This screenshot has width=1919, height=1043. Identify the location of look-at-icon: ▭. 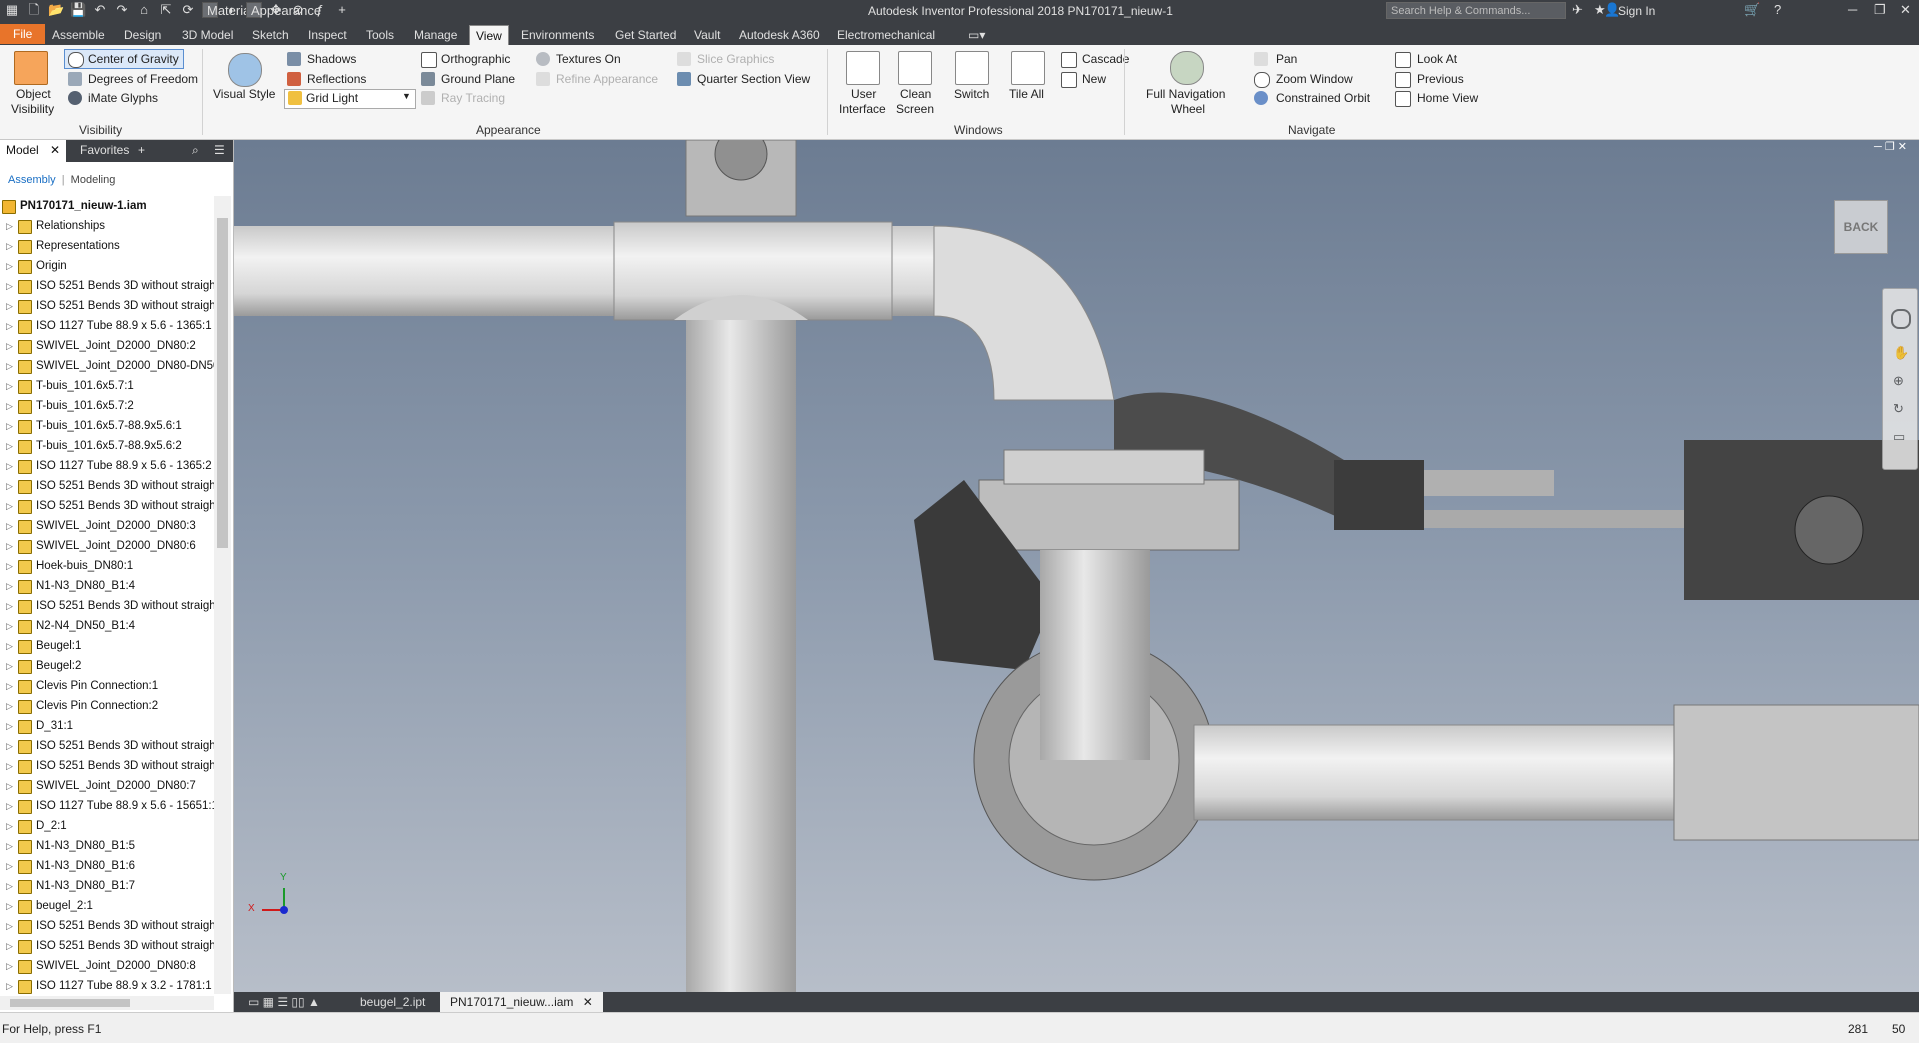
(1899, 437).